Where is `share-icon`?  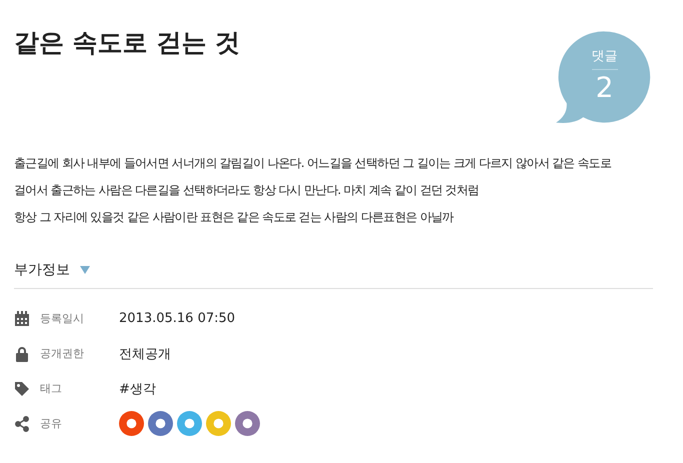
share-icon is located at coordinates (22, 424).